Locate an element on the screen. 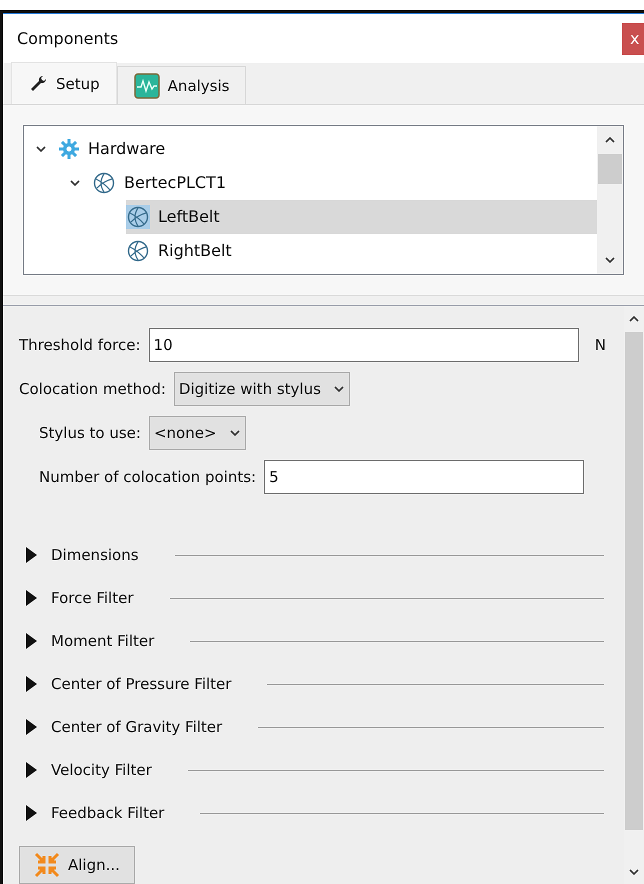  field-label: Threshold force: is located at coordinates (80, 345).